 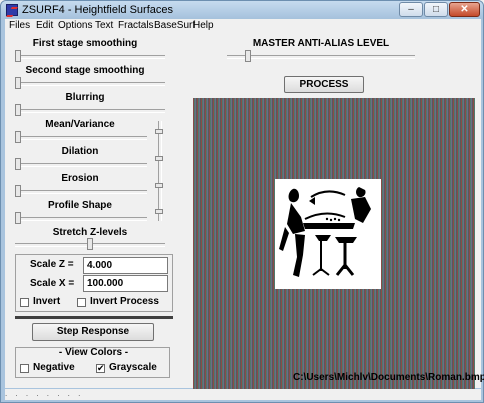 I want to click on step-response-button: Step Response, so click(x=93, y=332).